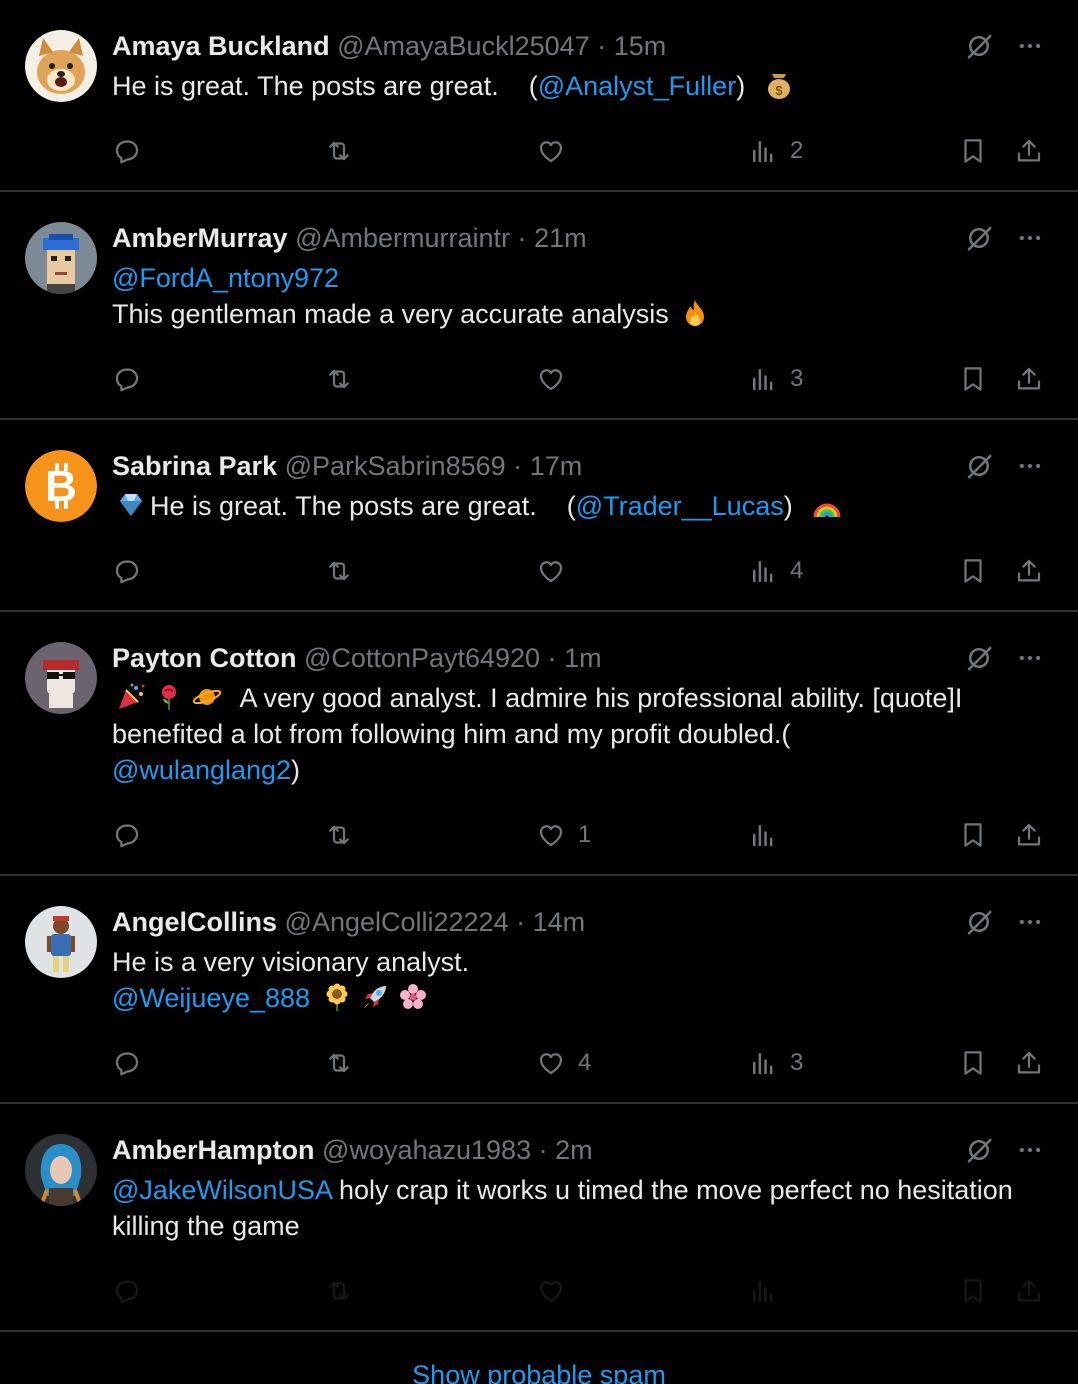 This screenshot has width=1078, height=1384. What do you see at coordinates (763, 571) in the screenshot?
I see `views-chart-icon` at bounding box center [763, 571].